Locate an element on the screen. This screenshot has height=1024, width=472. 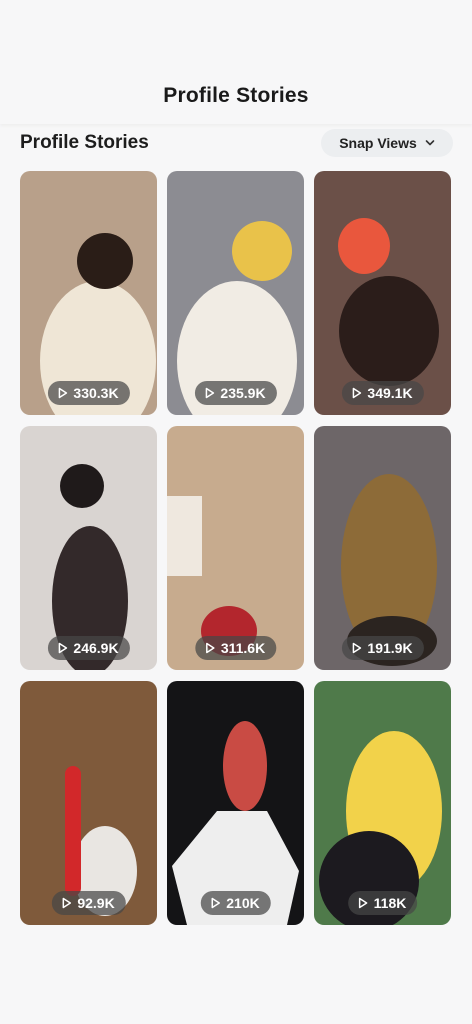
view-count-badge: 235.9K is located at coordinates (235, 393).